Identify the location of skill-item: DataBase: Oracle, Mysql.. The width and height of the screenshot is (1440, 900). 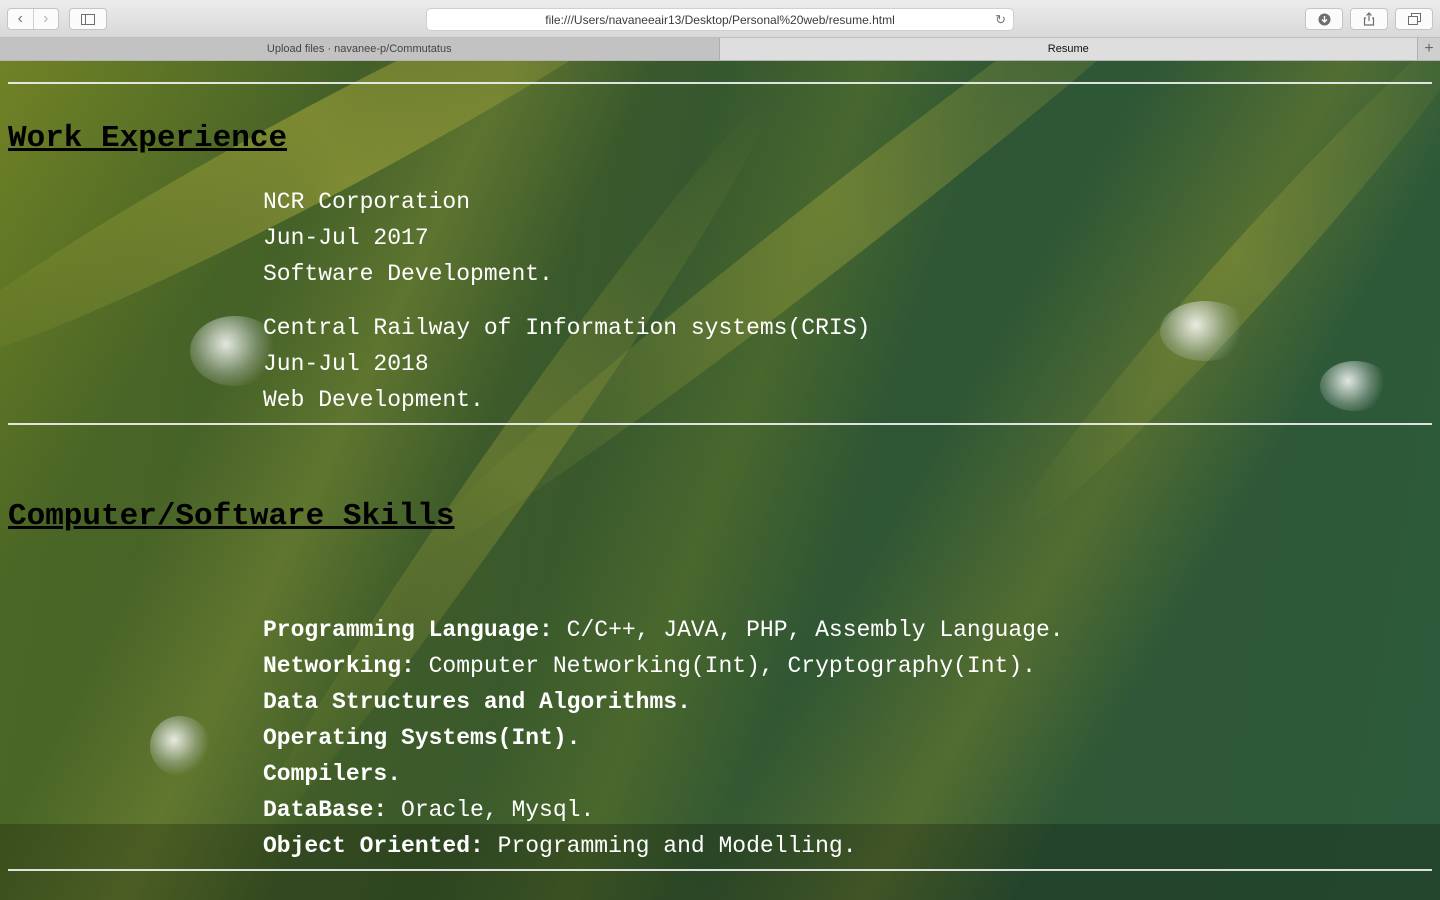
(428, 810).